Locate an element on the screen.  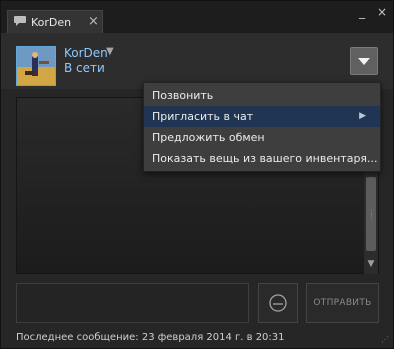
menu-item-call: Позвонить is located at coordinates (262, 95).